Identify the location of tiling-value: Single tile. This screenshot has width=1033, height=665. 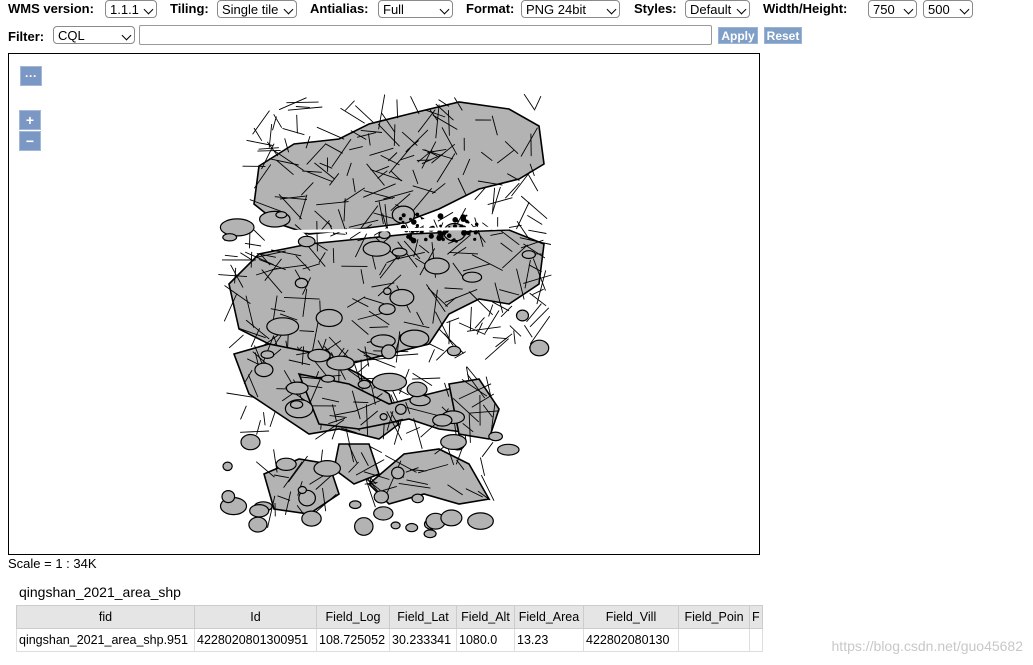
(250, 9).